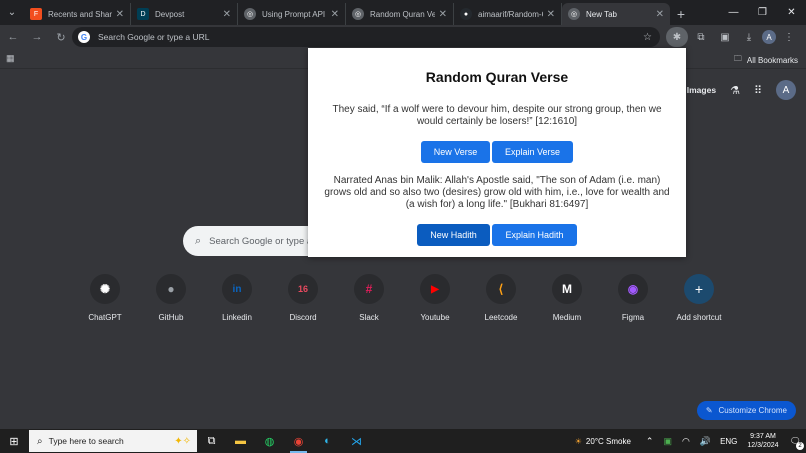  Describe the element at coordinates (14, 441) in the screenshot. I see `windows-start-icon: ⊞` at that location.